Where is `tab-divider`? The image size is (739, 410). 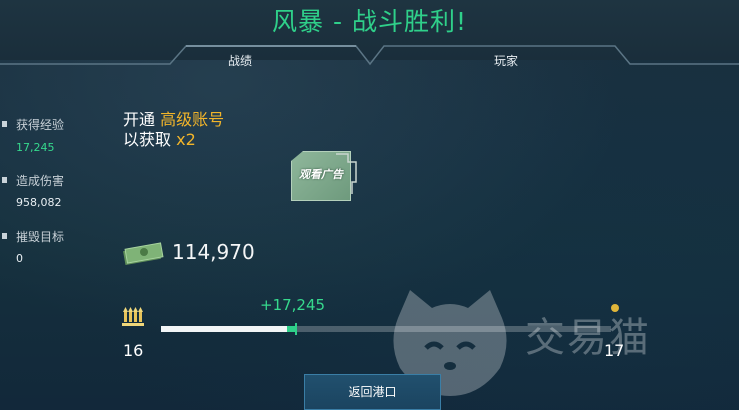 tab-divider is located at coordinates (369, 55).